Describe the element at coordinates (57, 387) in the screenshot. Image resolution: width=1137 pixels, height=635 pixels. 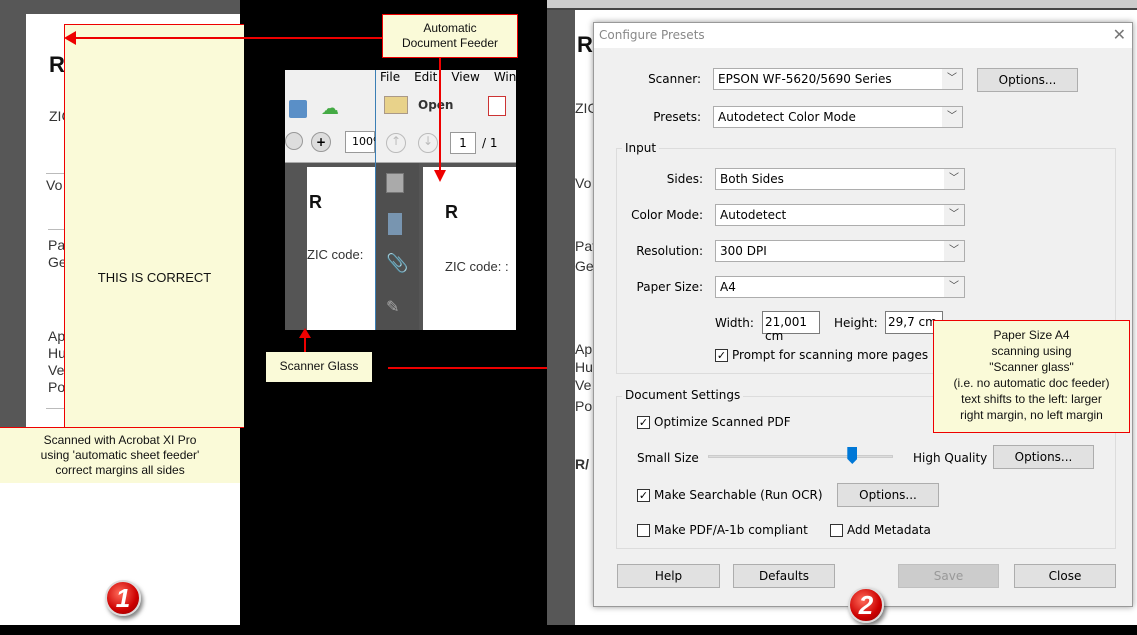
I see `doc-text: Po` at that location.